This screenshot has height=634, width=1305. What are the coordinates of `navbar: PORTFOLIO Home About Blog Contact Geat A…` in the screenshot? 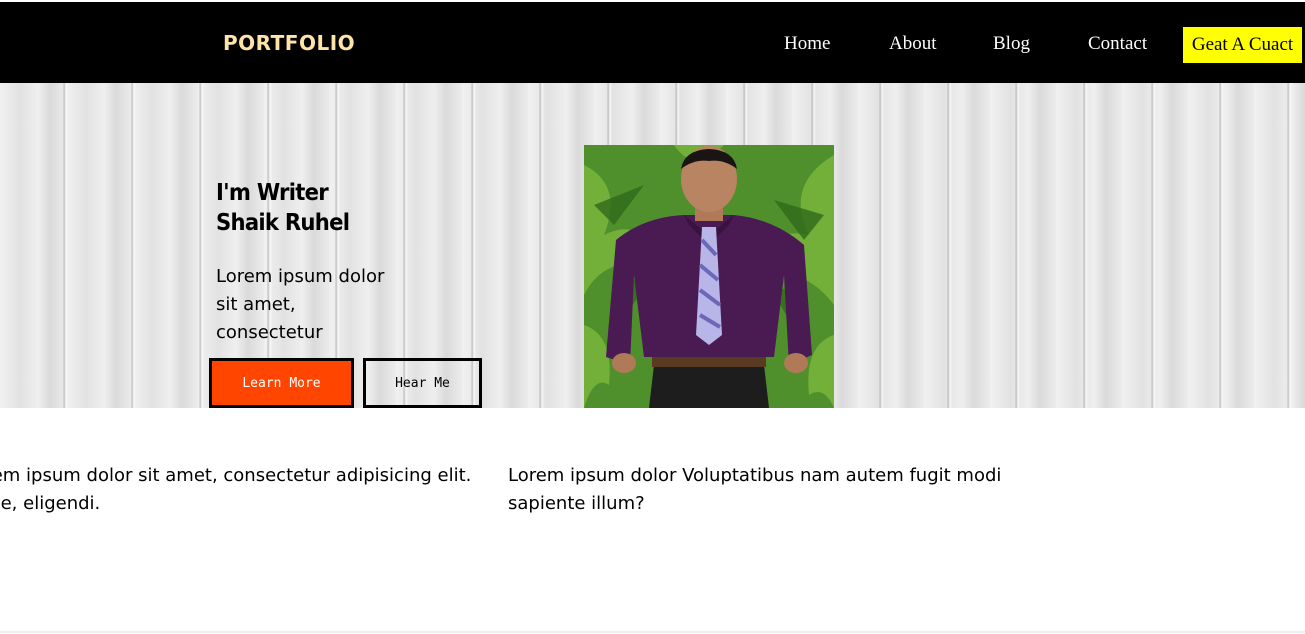 It's located at (652, 42).